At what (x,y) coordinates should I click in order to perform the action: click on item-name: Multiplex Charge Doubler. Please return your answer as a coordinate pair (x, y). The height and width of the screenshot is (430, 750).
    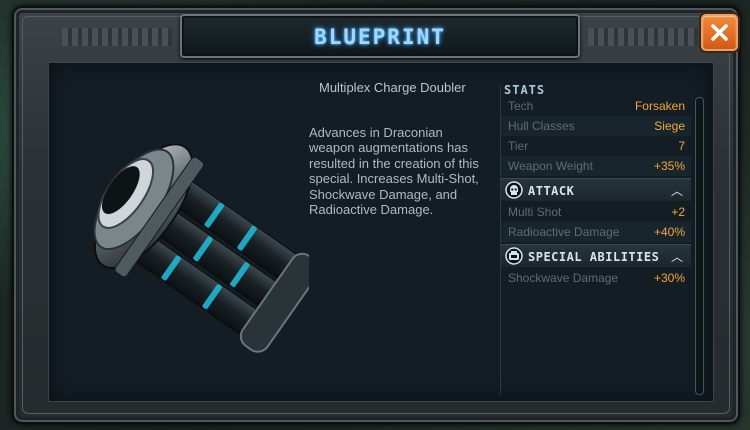
    Looking at the image, I should click on (392, 87).